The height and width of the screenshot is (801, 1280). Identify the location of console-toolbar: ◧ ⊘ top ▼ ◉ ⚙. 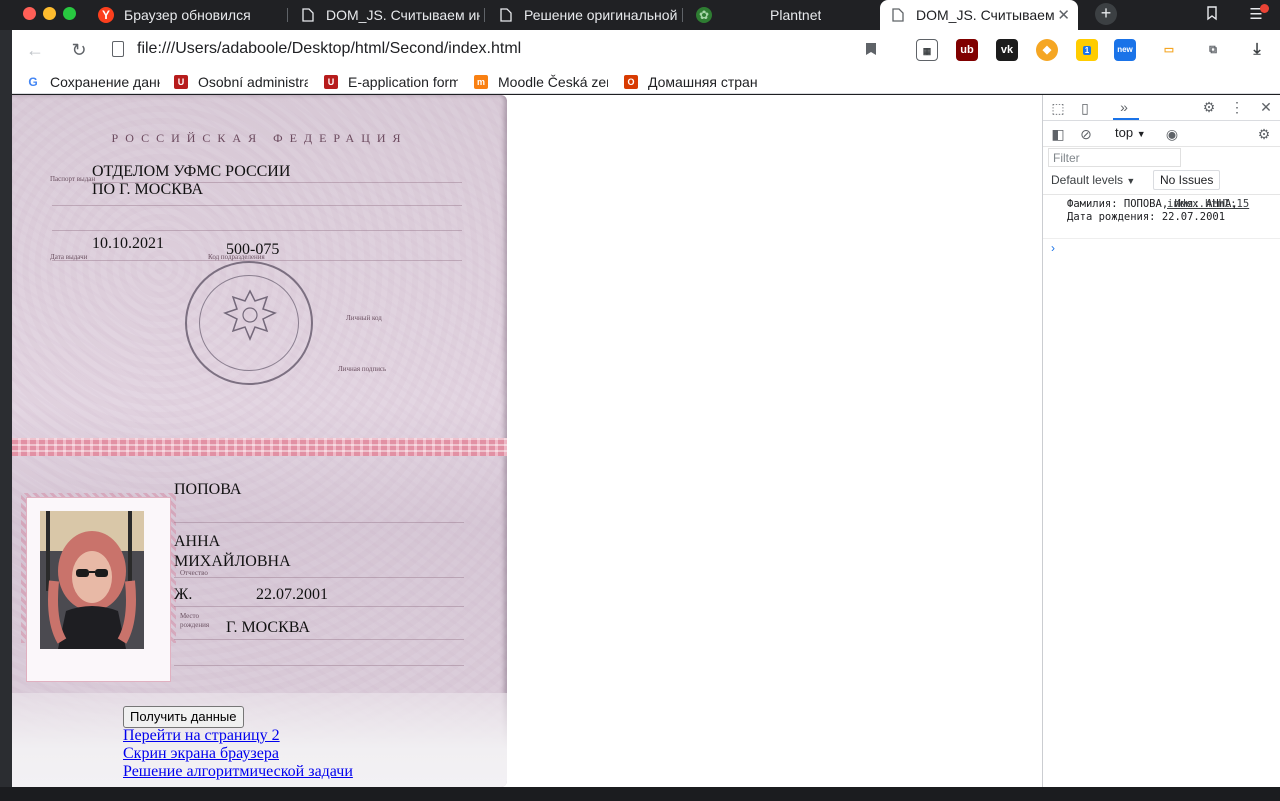
(1161, 134).